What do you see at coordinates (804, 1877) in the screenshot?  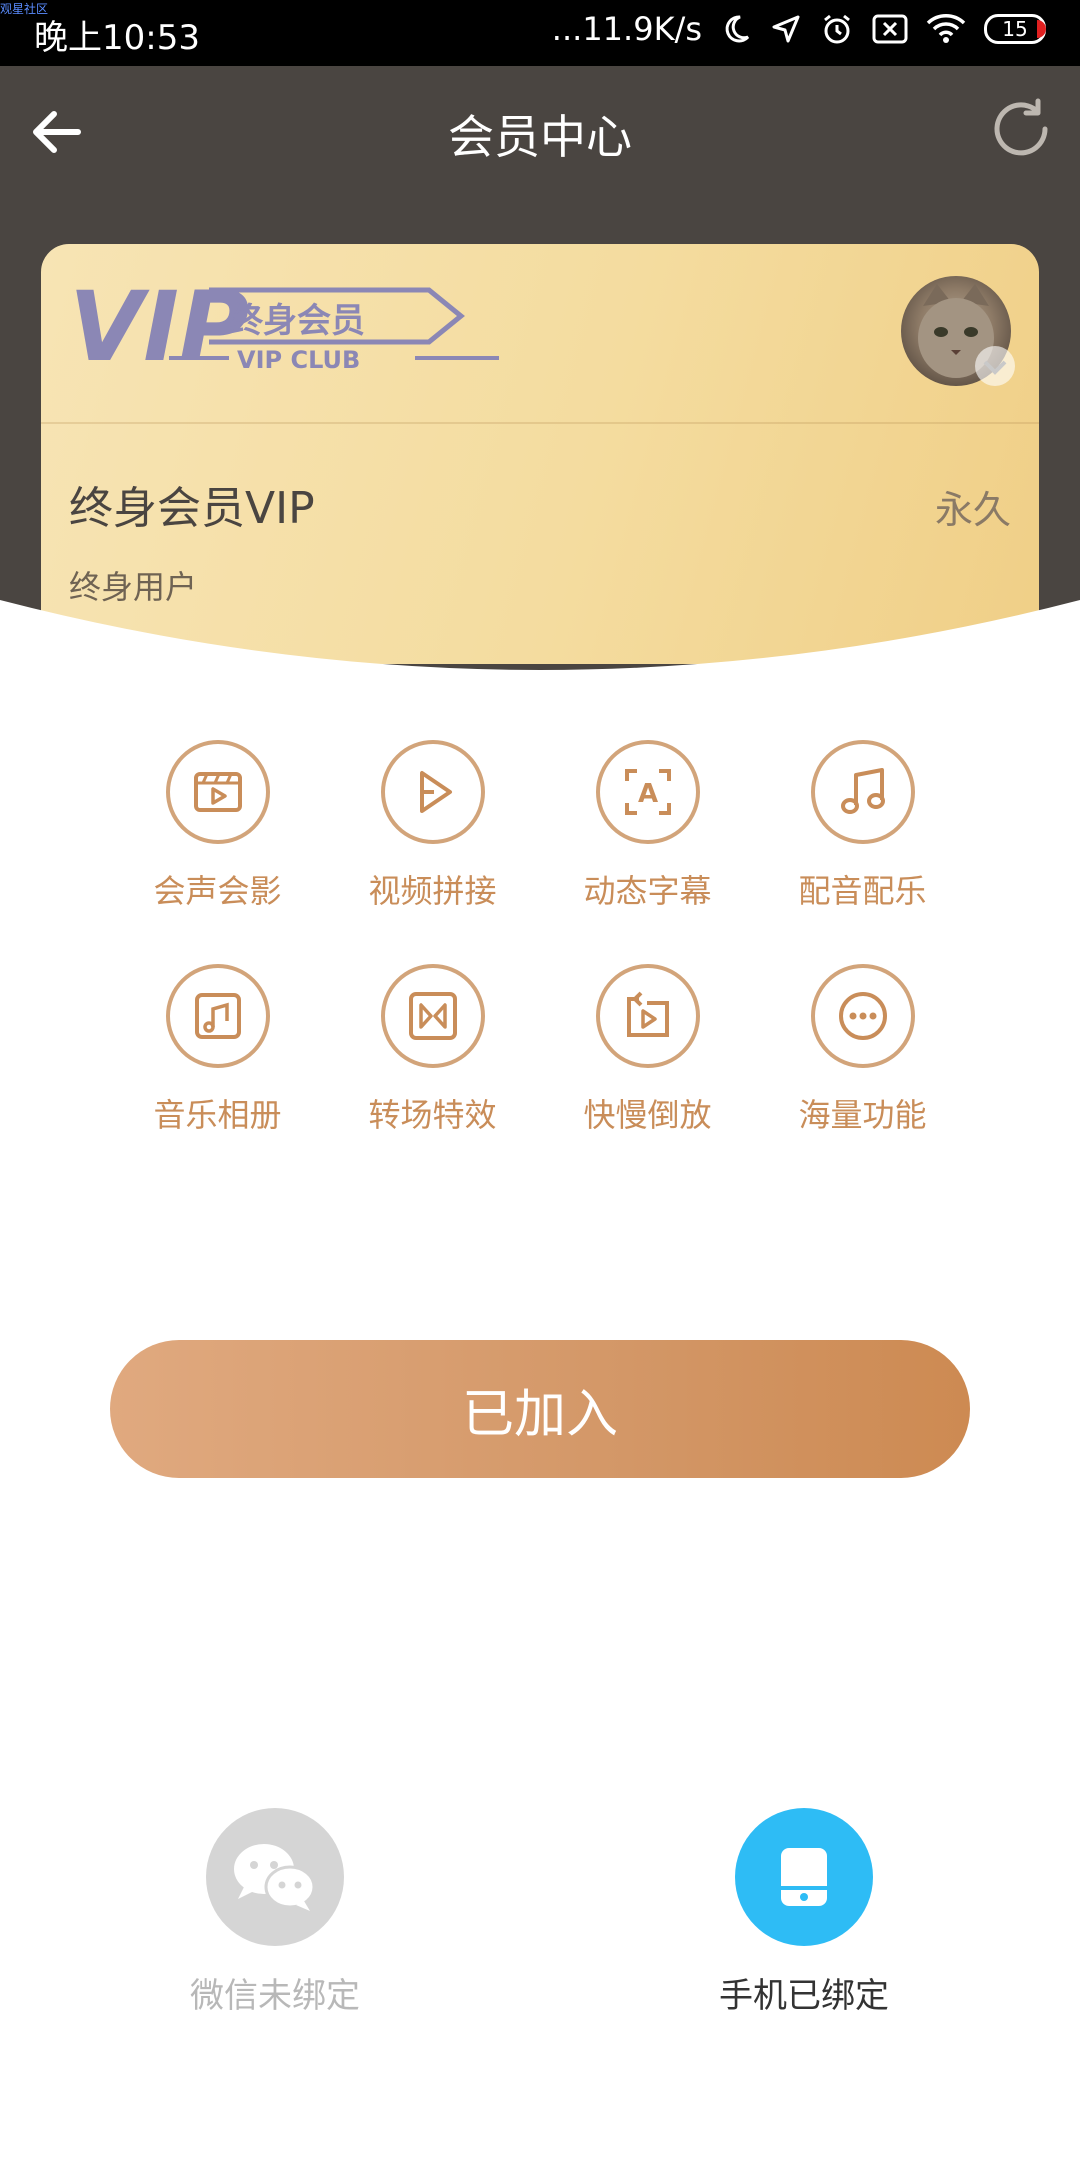 I see `phone-icon` at bounding box center [804, 1877].